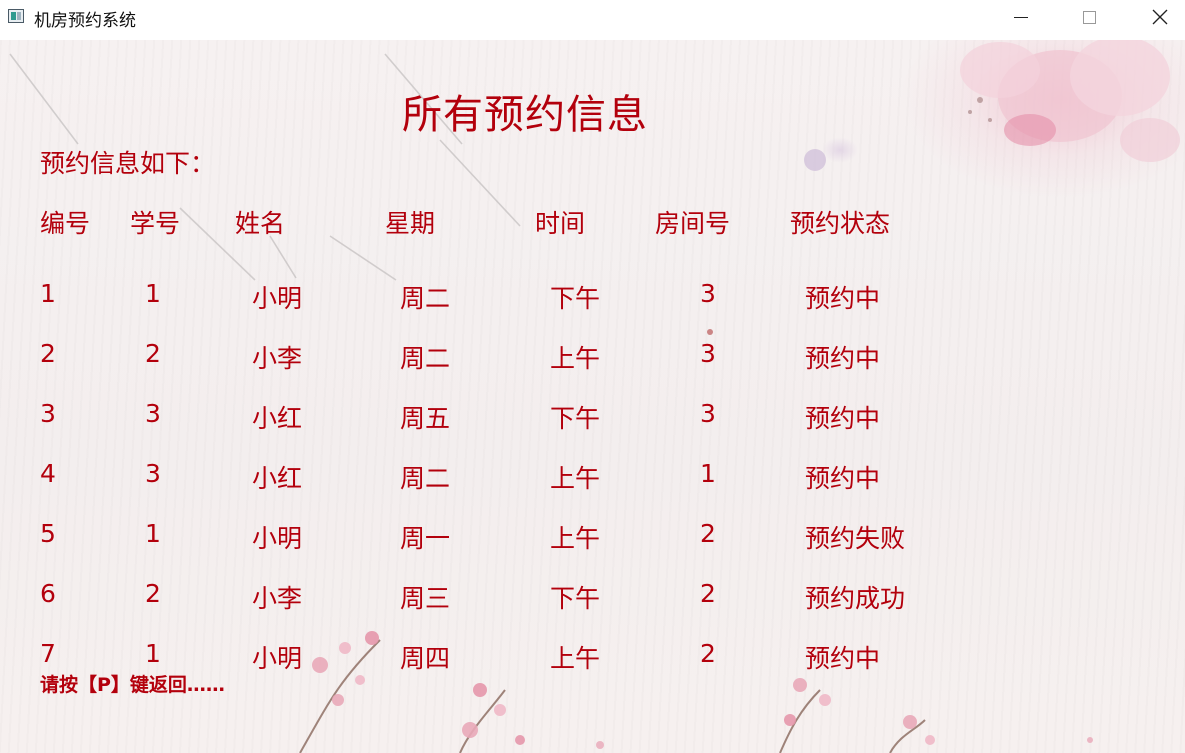  I want to click on header-name: 姓名, so click(260, 223).